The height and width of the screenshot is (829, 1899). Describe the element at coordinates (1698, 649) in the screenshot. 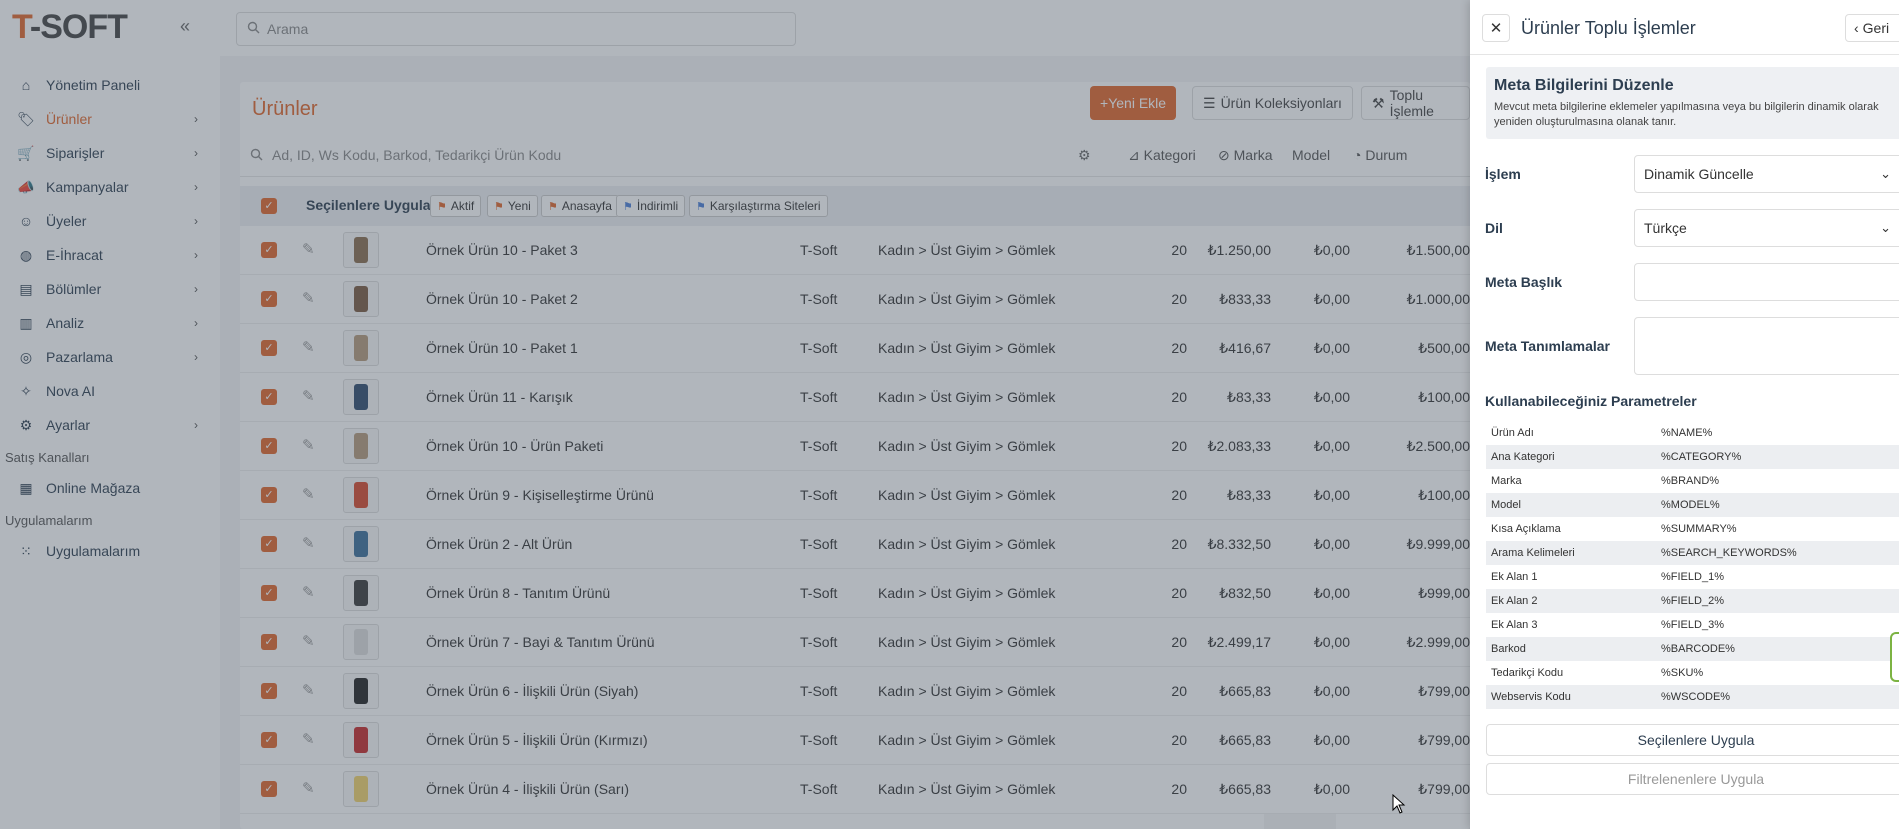

I see `parameter-code: %BARCODE%` at that location.